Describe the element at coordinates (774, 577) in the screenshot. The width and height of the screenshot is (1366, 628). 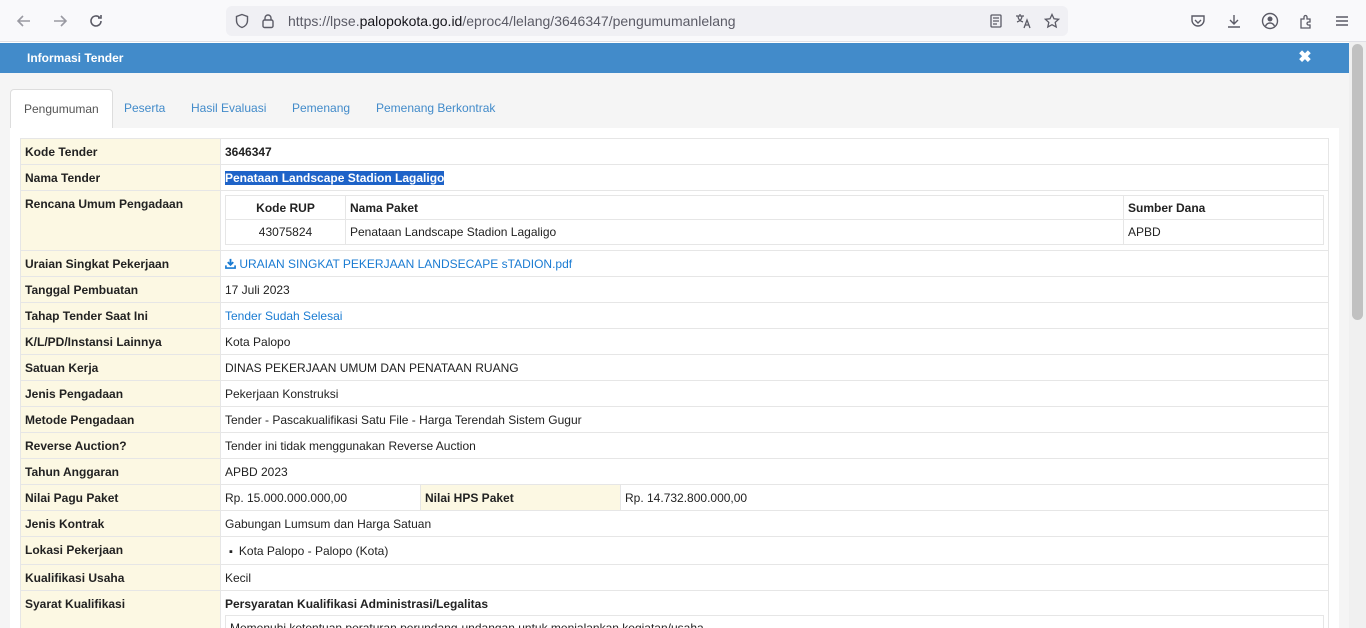
I see `value-kualifikasi: Kecil` at that location.